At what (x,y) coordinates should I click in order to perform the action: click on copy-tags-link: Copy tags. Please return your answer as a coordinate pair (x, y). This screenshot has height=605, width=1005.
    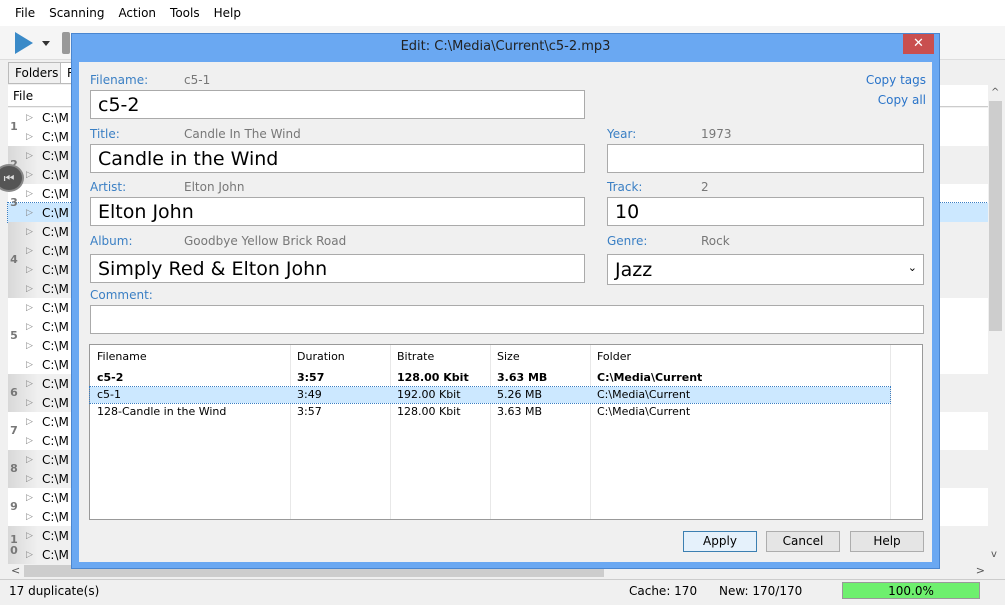
    Looking at the image, I should click on (896, 80).